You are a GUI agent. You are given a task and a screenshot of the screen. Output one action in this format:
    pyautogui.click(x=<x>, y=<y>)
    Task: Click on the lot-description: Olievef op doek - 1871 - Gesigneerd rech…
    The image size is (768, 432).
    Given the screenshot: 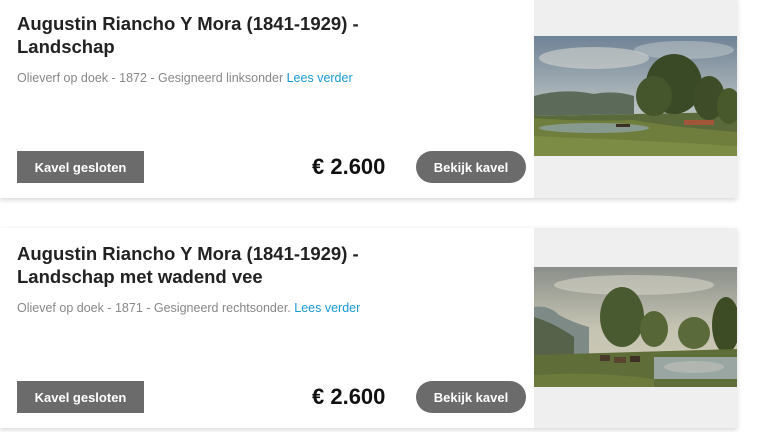 What is the action you would take?
    pyautogui.click(x=272, y=308)
    